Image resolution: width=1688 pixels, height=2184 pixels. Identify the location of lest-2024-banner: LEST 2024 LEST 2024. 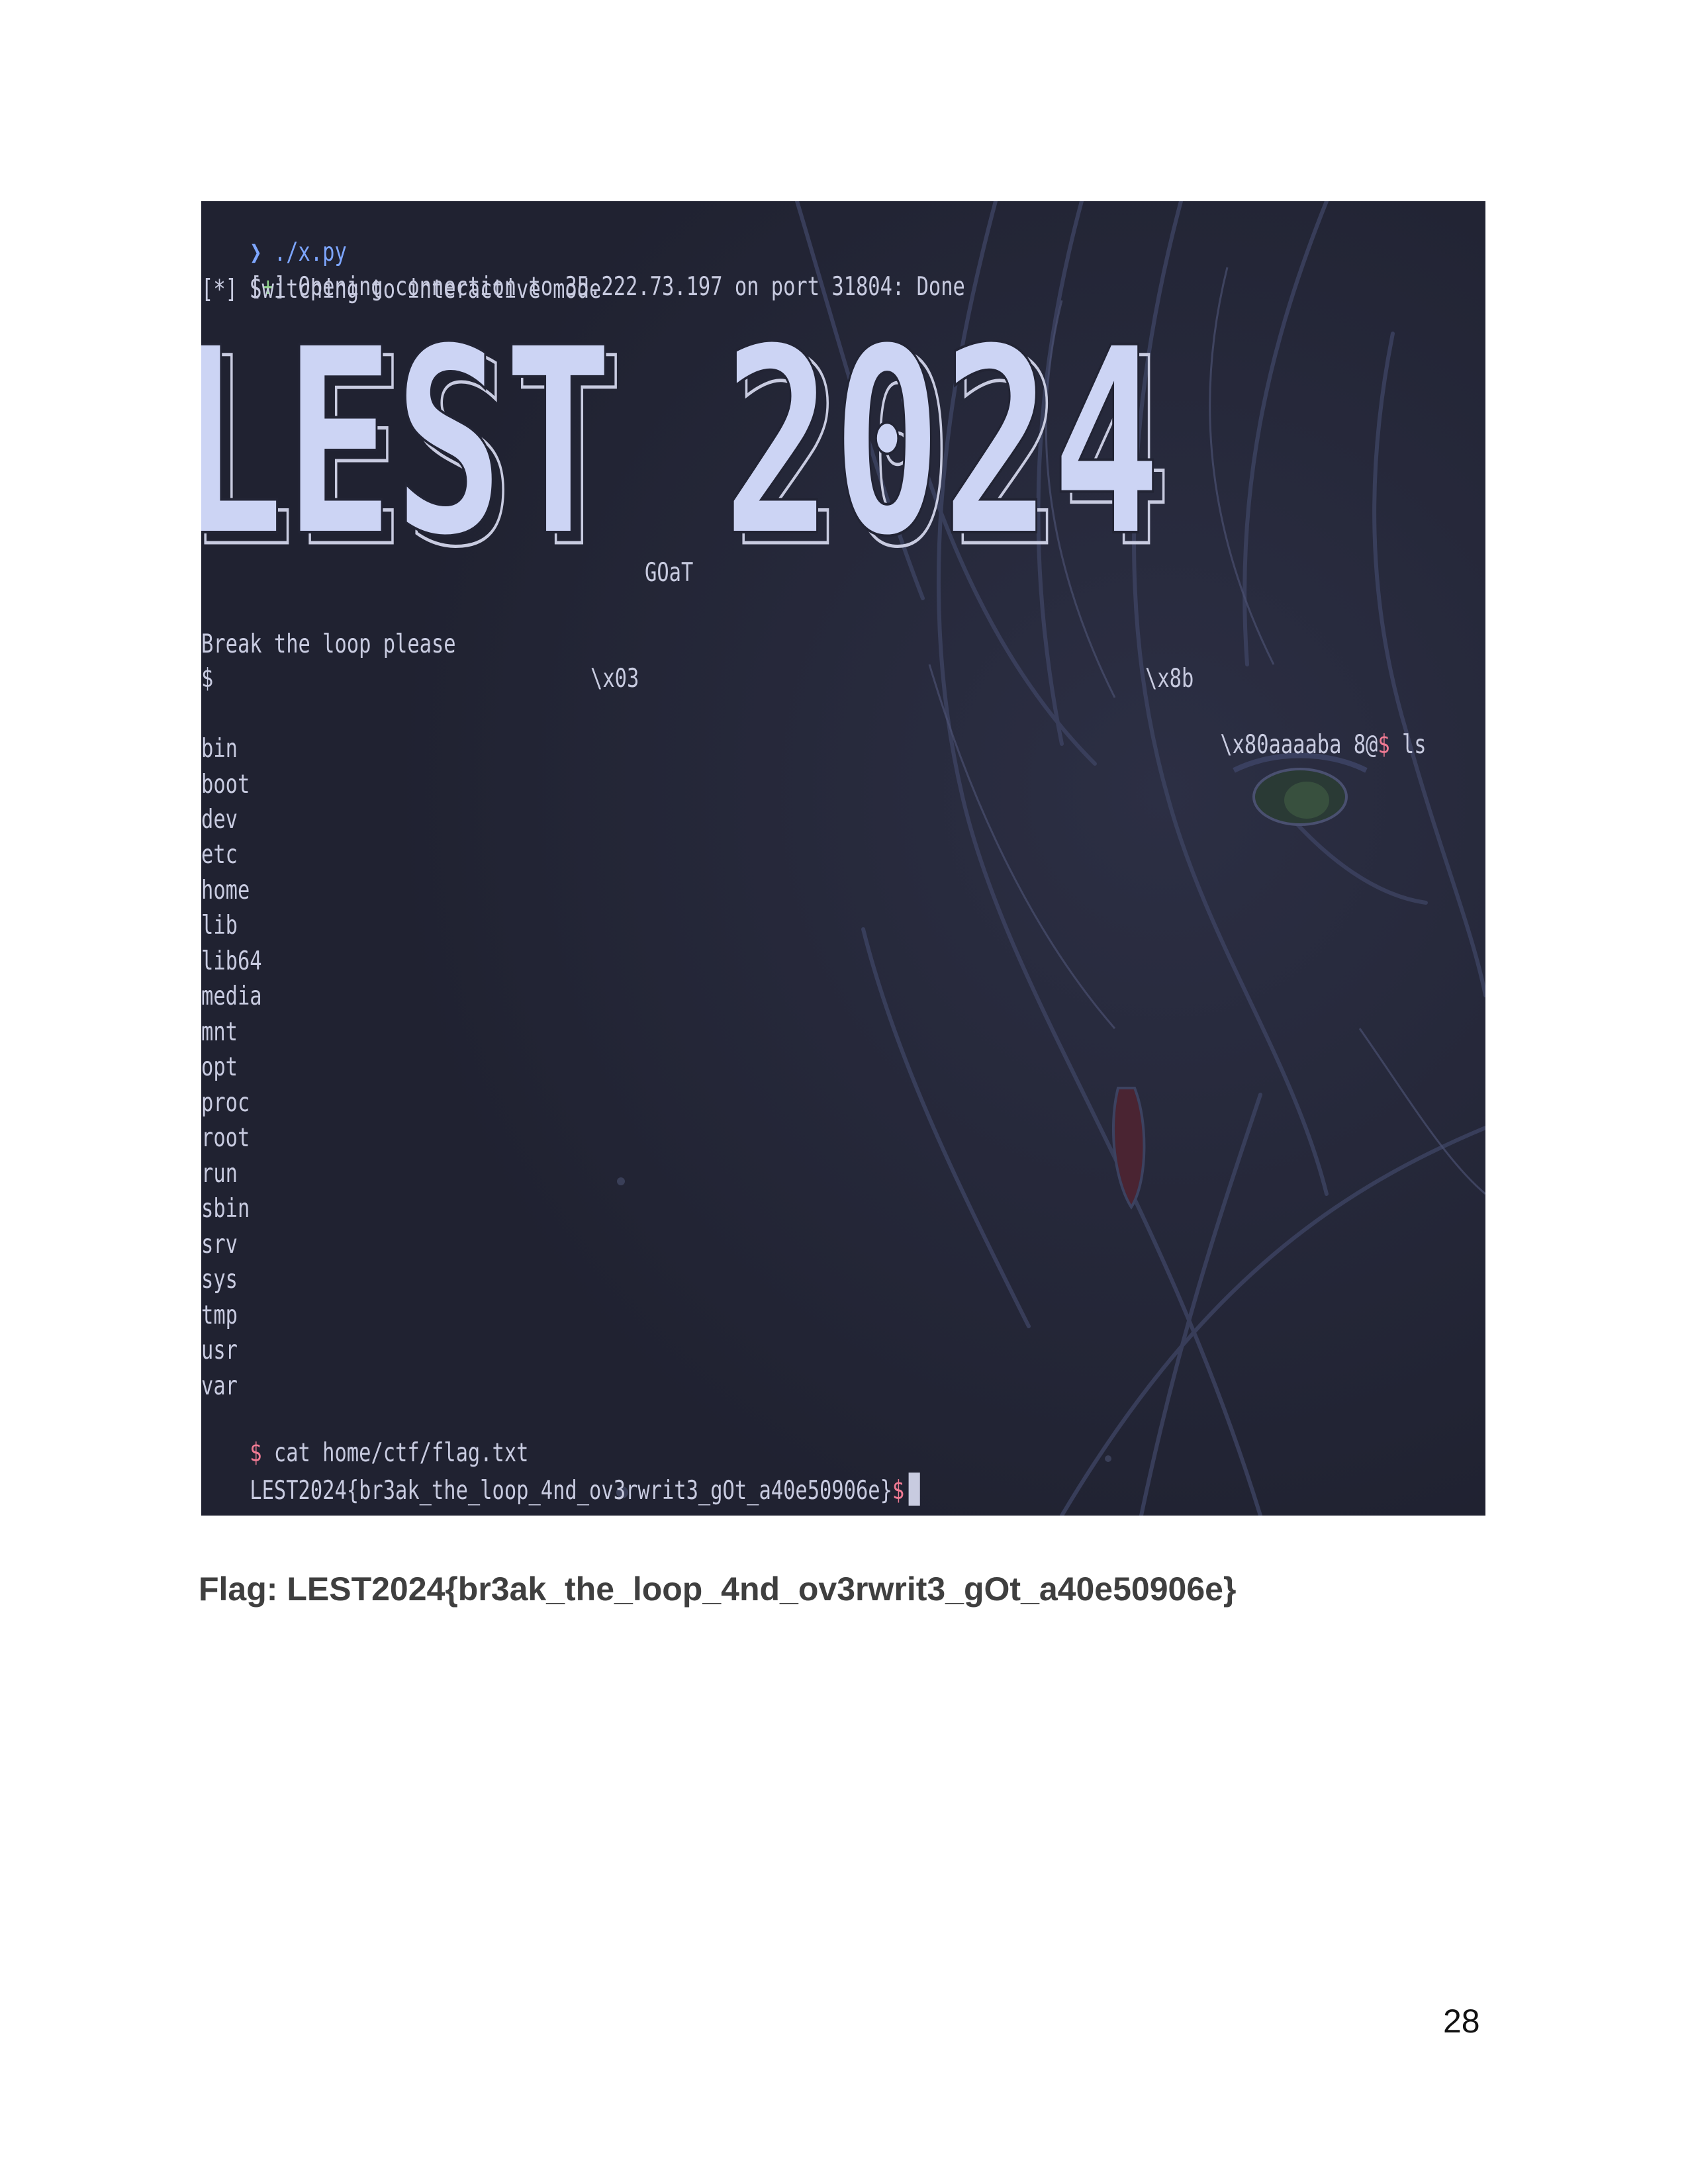
(687, 449).